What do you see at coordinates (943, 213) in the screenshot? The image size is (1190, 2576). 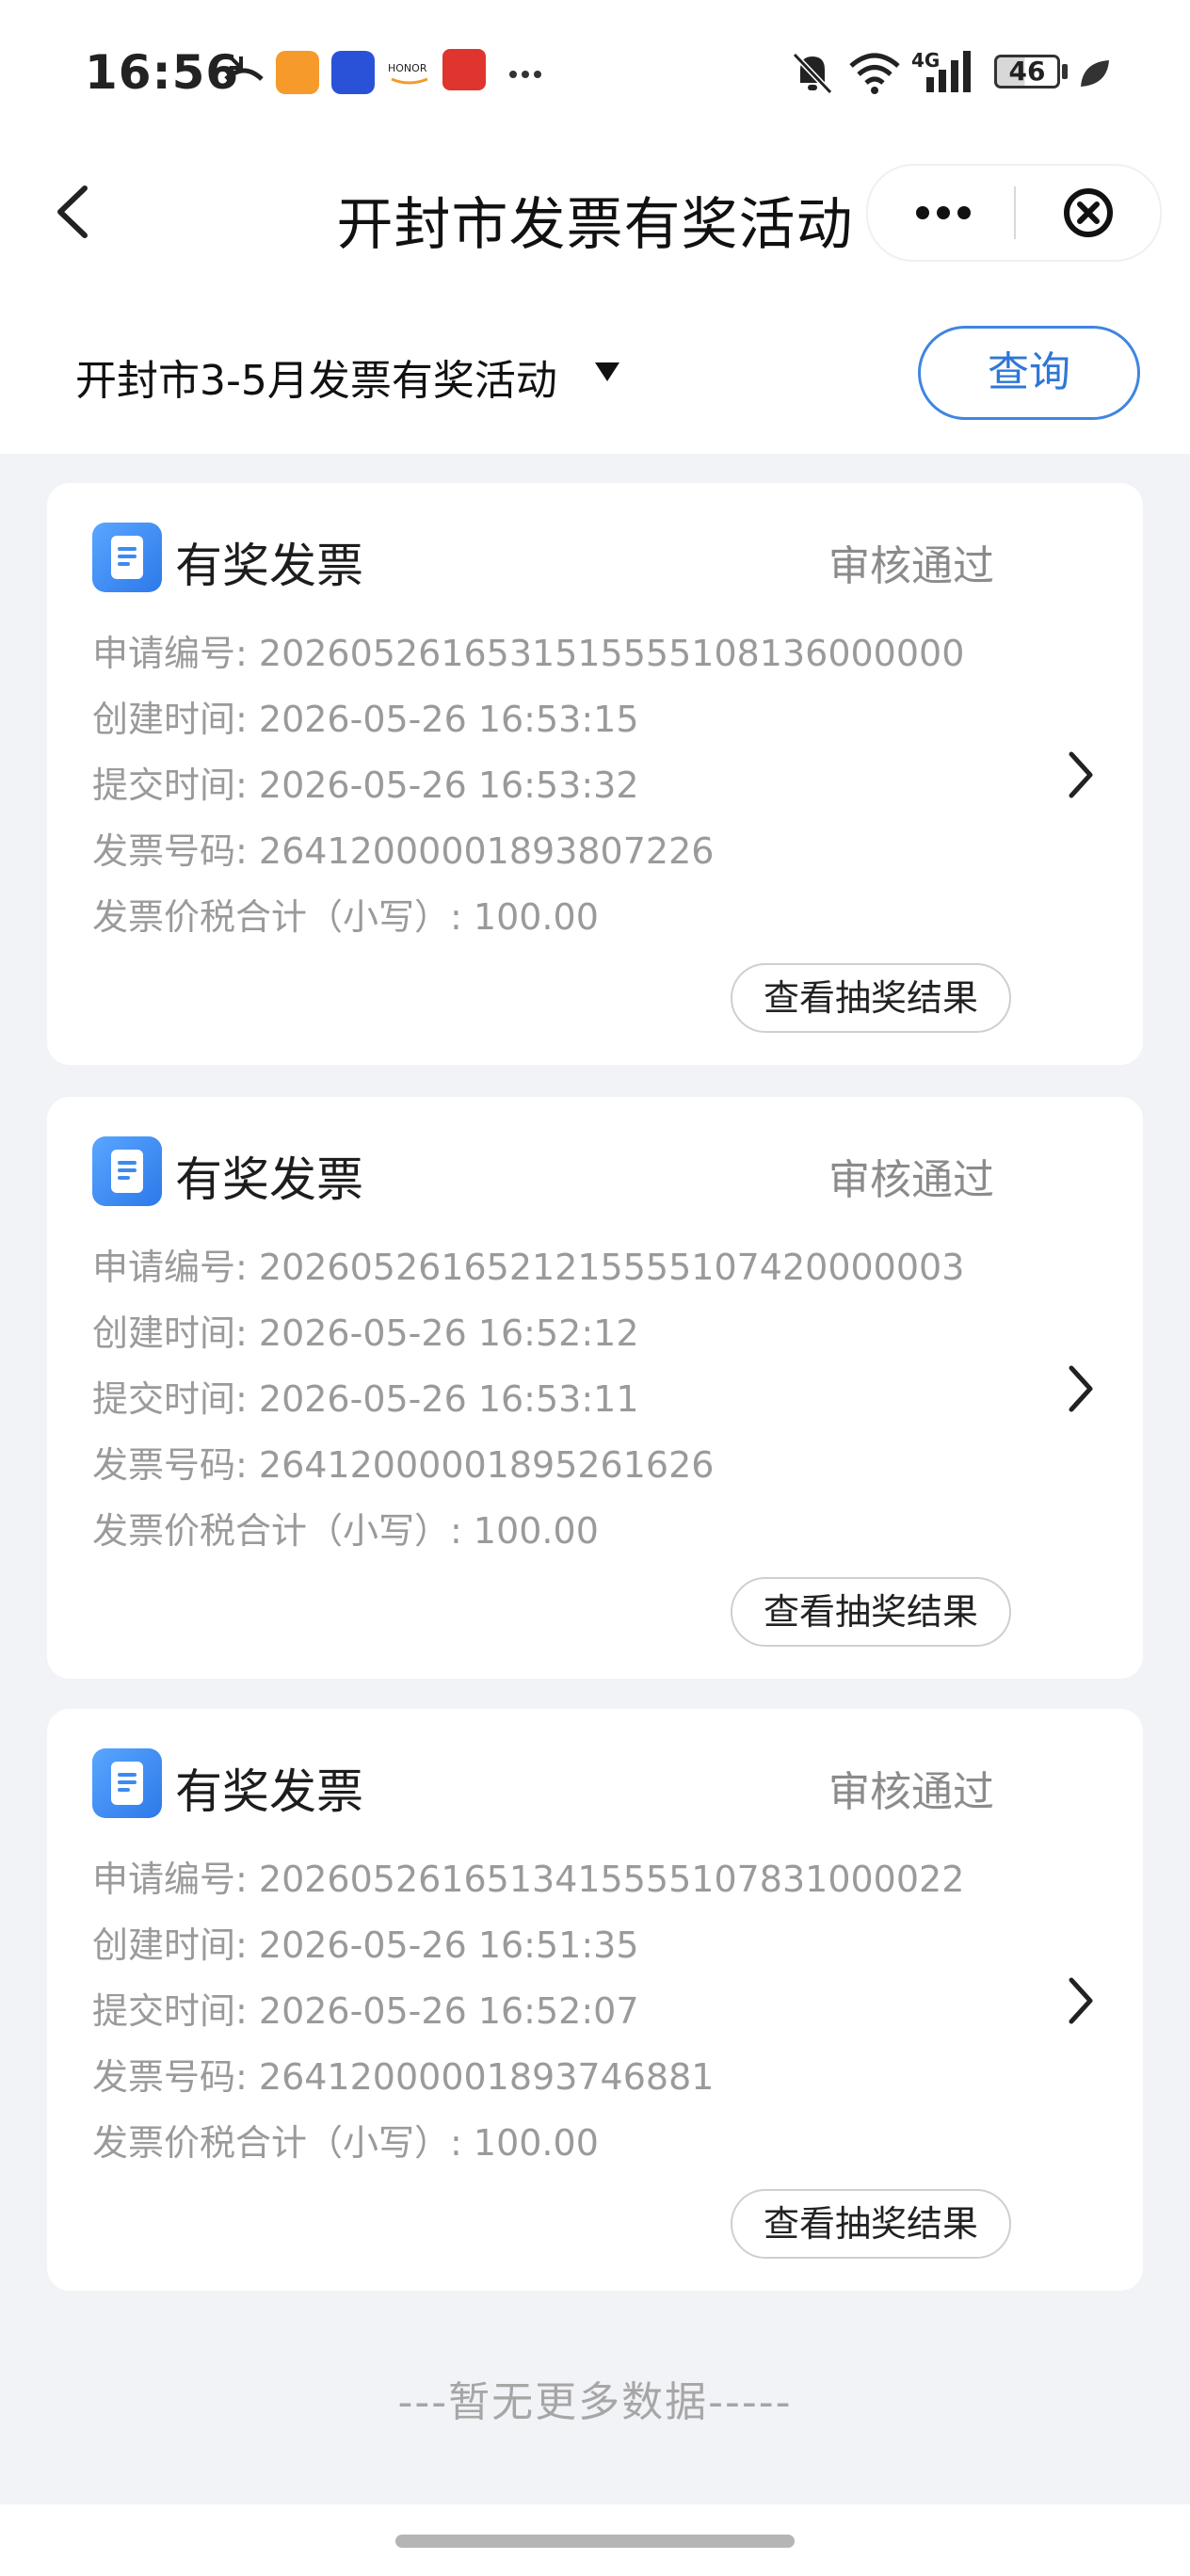 I see `more-icon` at bounding box center [943, 213].